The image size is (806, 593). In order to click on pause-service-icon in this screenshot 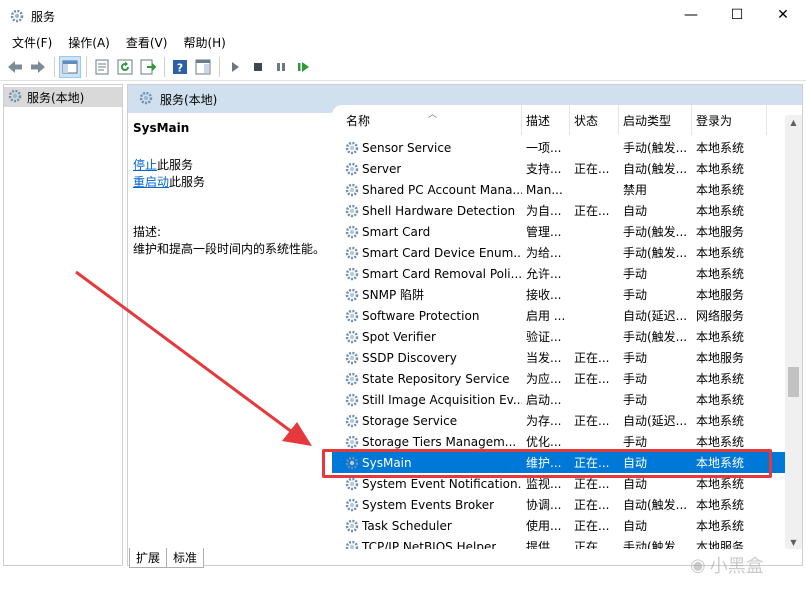, I will do `click(281, 67)`.